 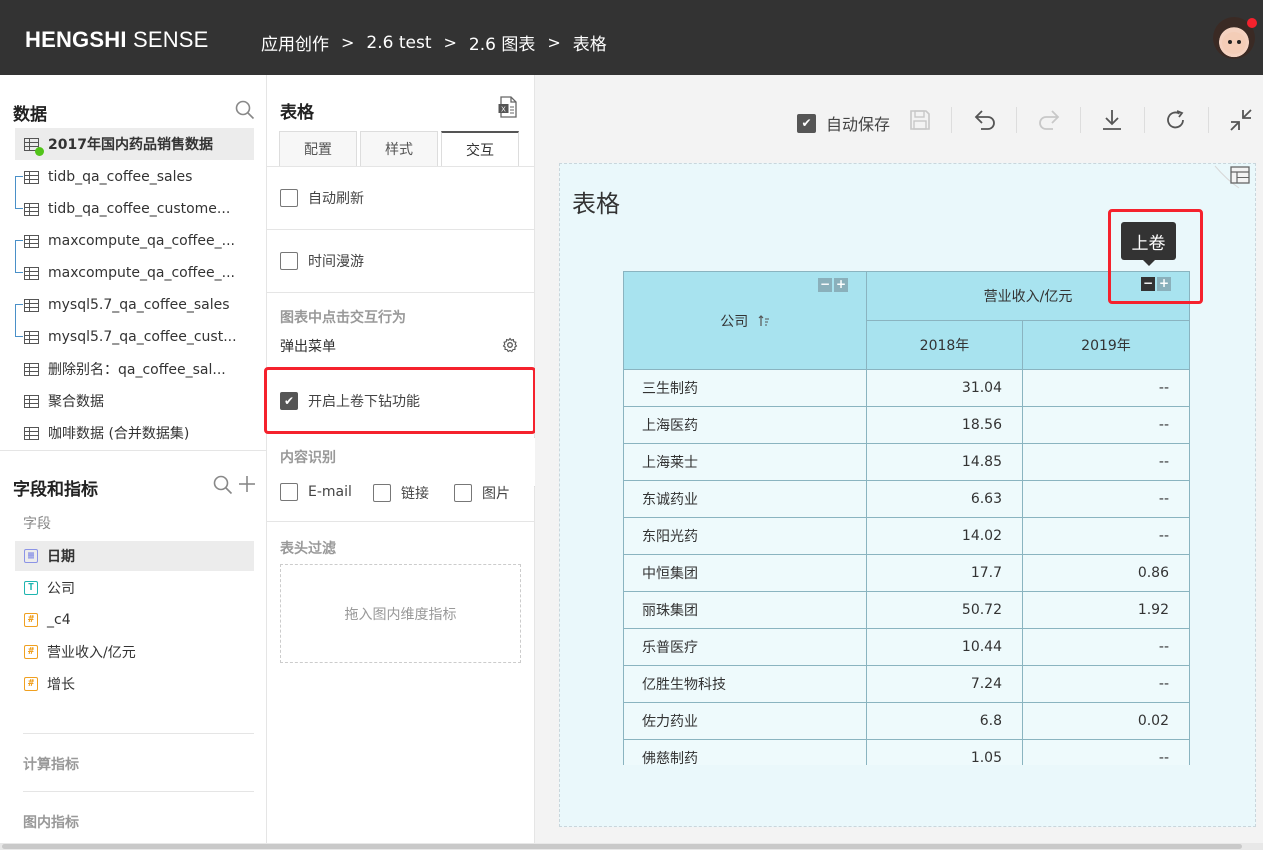 I want to click on cell-company: 佛慈制药, so click(x=745, y=752).